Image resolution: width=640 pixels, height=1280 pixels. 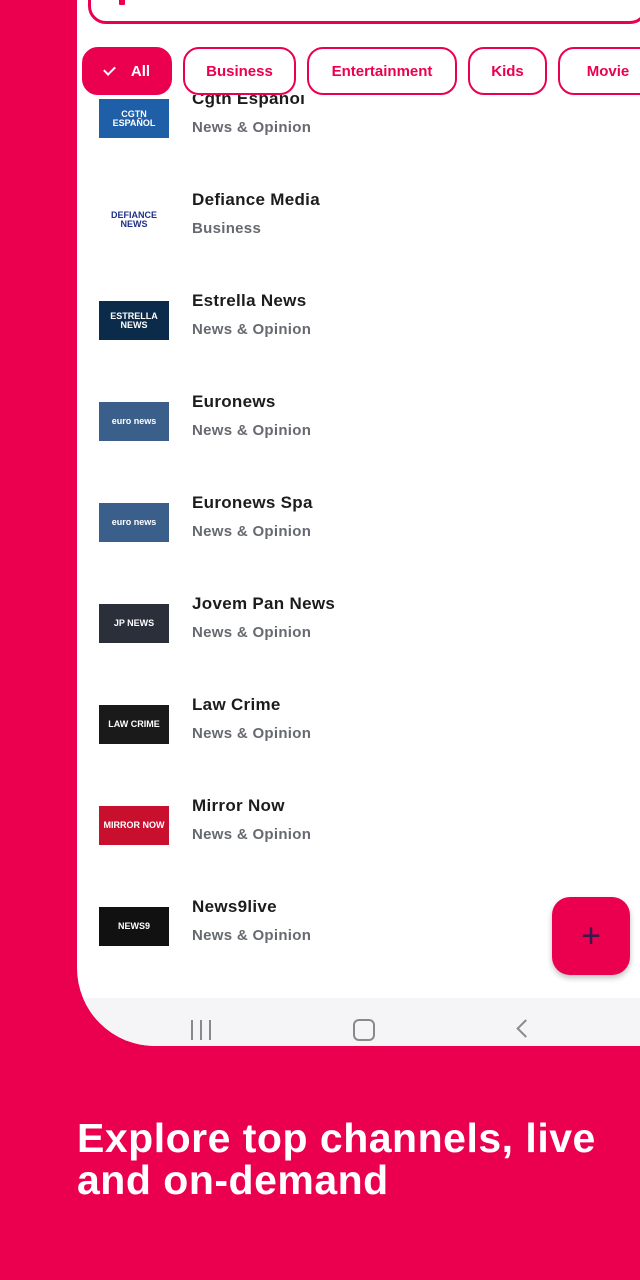 I want to click on filter-chip-all: All, so click(x=127, y=71).